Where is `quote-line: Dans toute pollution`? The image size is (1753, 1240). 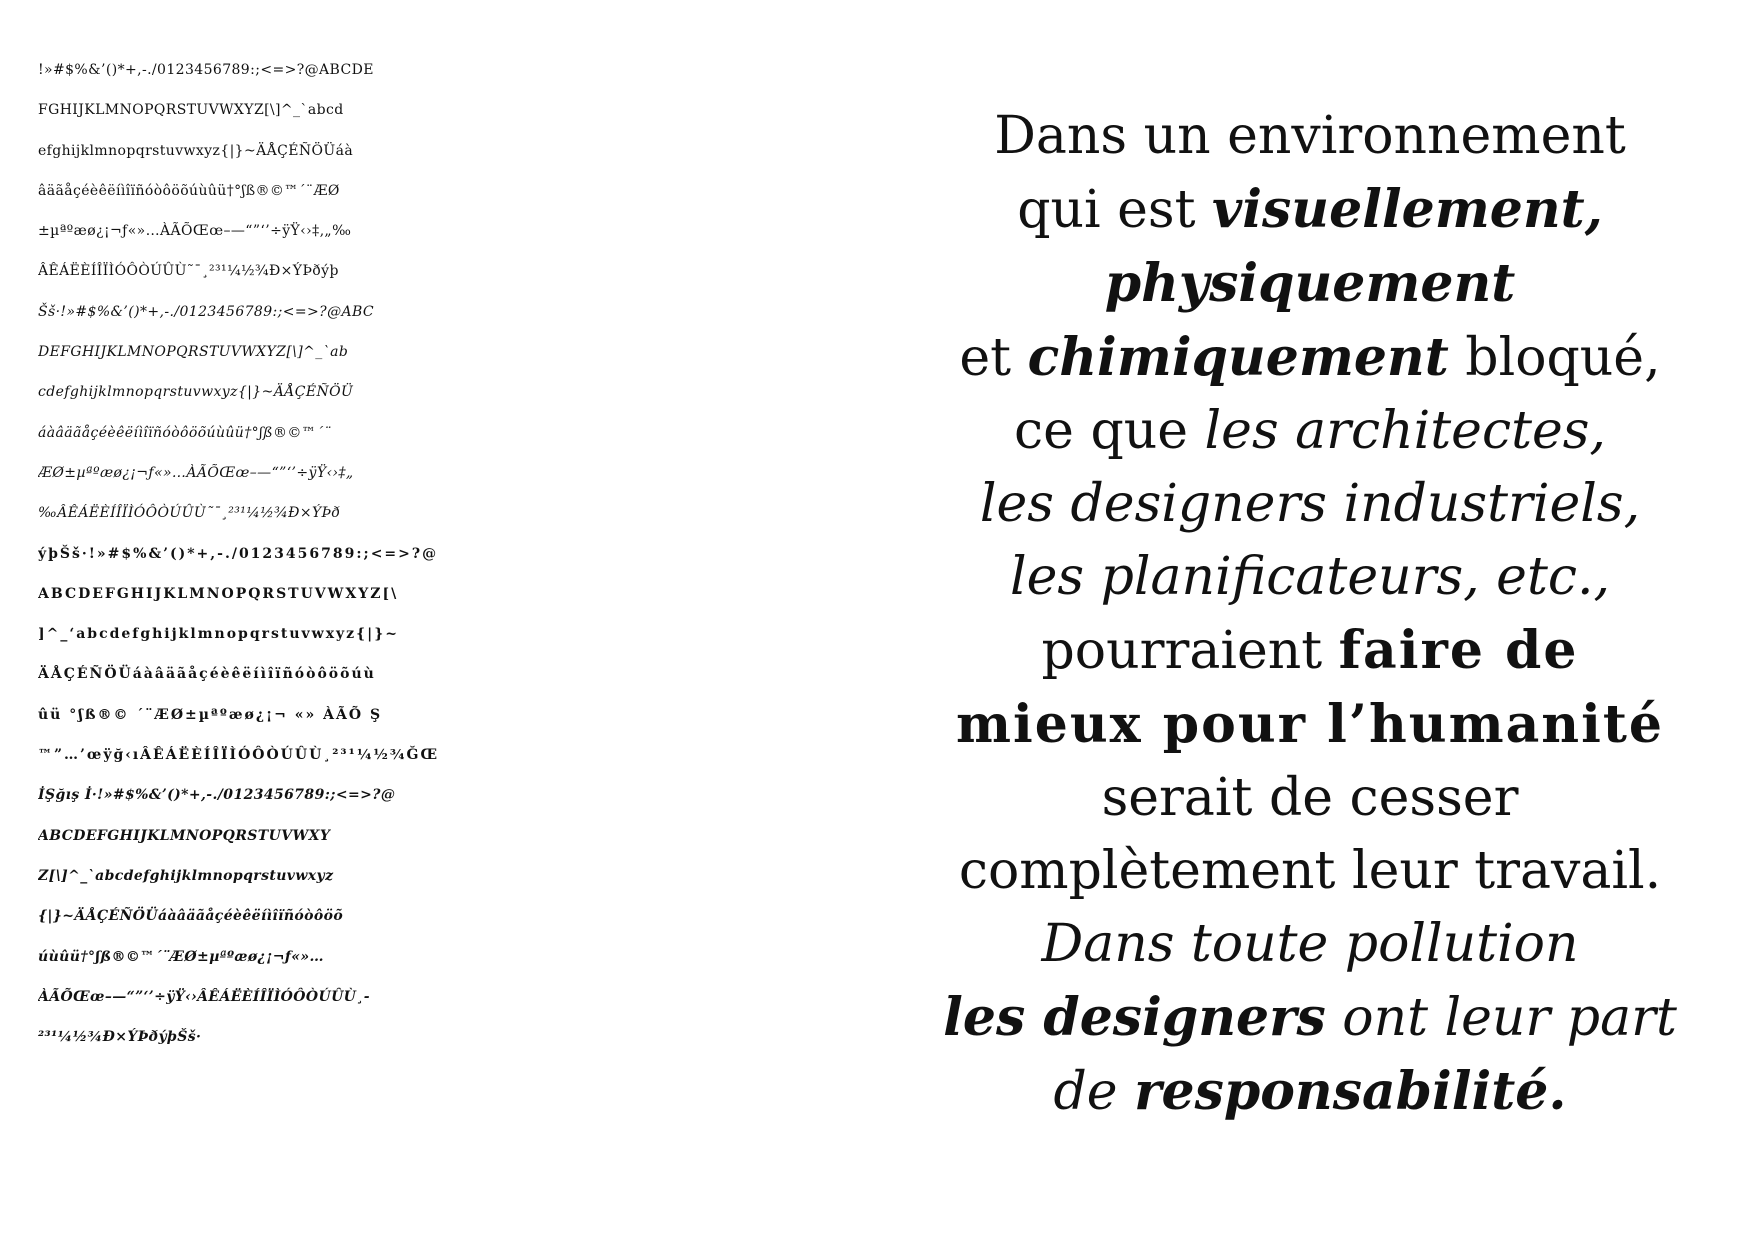
quote-line: Dans toute pollution is located at coordinates (1310, 944).